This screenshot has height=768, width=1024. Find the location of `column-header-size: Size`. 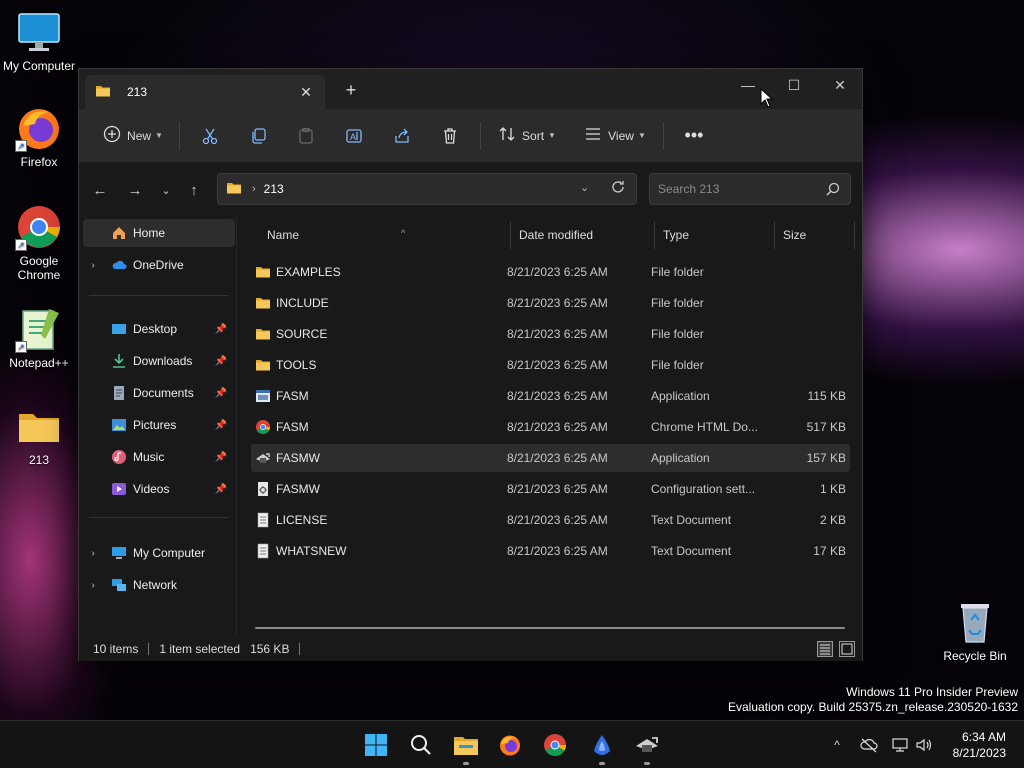

column-header-size: Size is located at coordinates (815, 235).